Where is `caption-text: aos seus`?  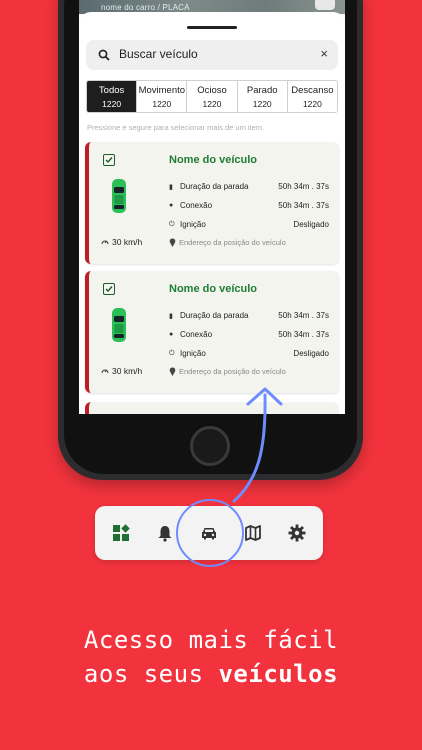
caption-text: aos seus is located at coordinates (151, 674).